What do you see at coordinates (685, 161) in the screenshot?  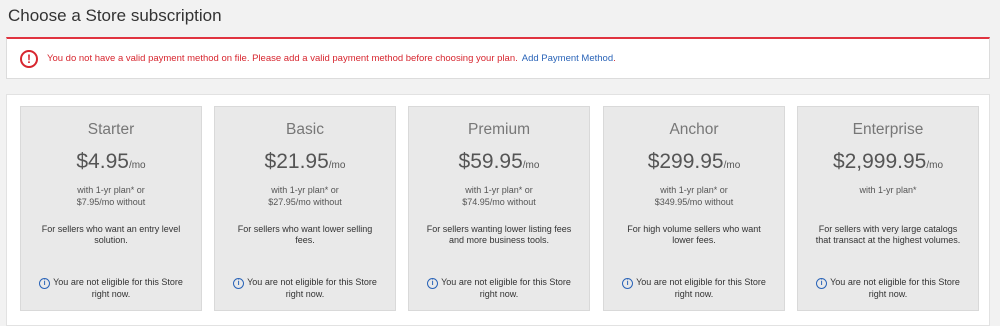 I see `plan-price: $299.95` at bounding box center [685, 161].